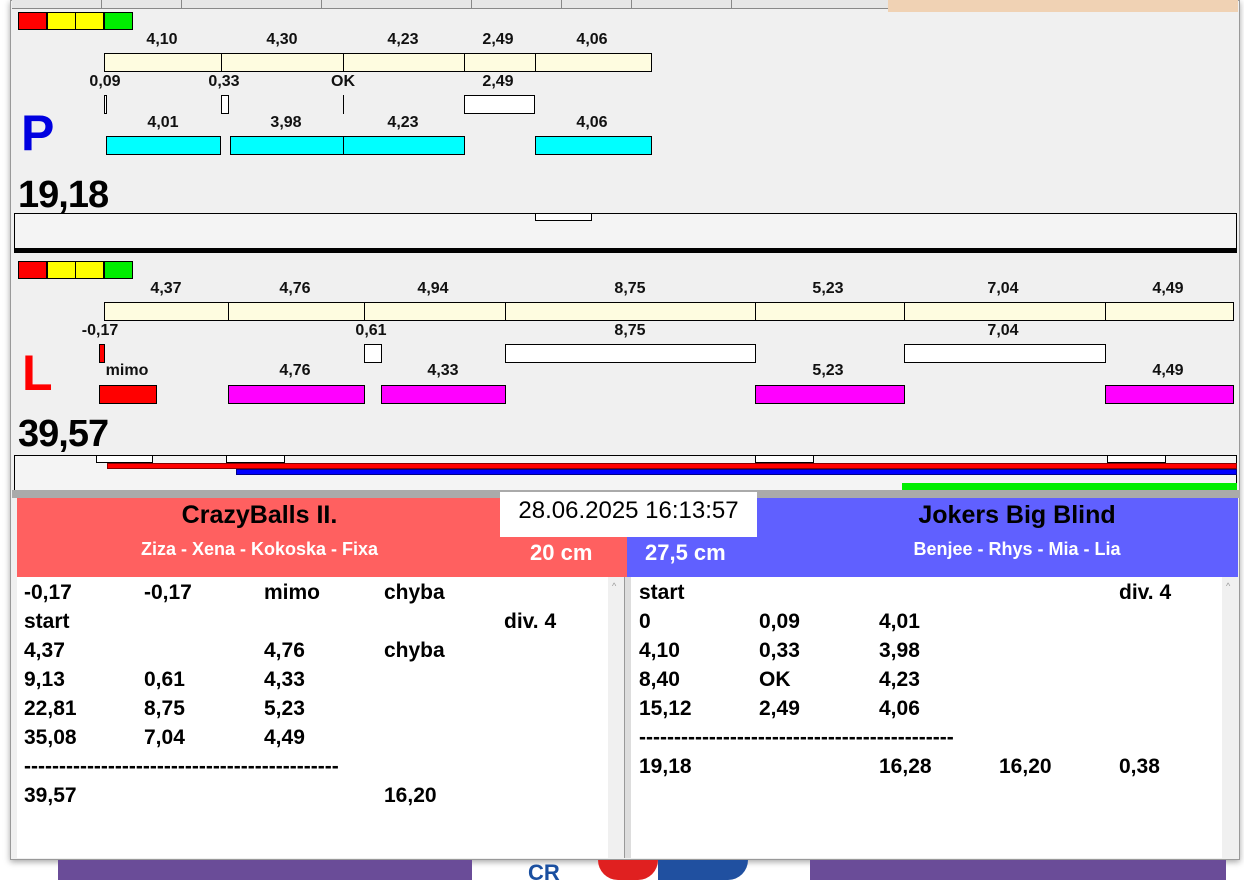  What do you see at coordinates (779, 621) in the screenshot?
I see `log-cell: 0,09` at bounding box center [779, 621].